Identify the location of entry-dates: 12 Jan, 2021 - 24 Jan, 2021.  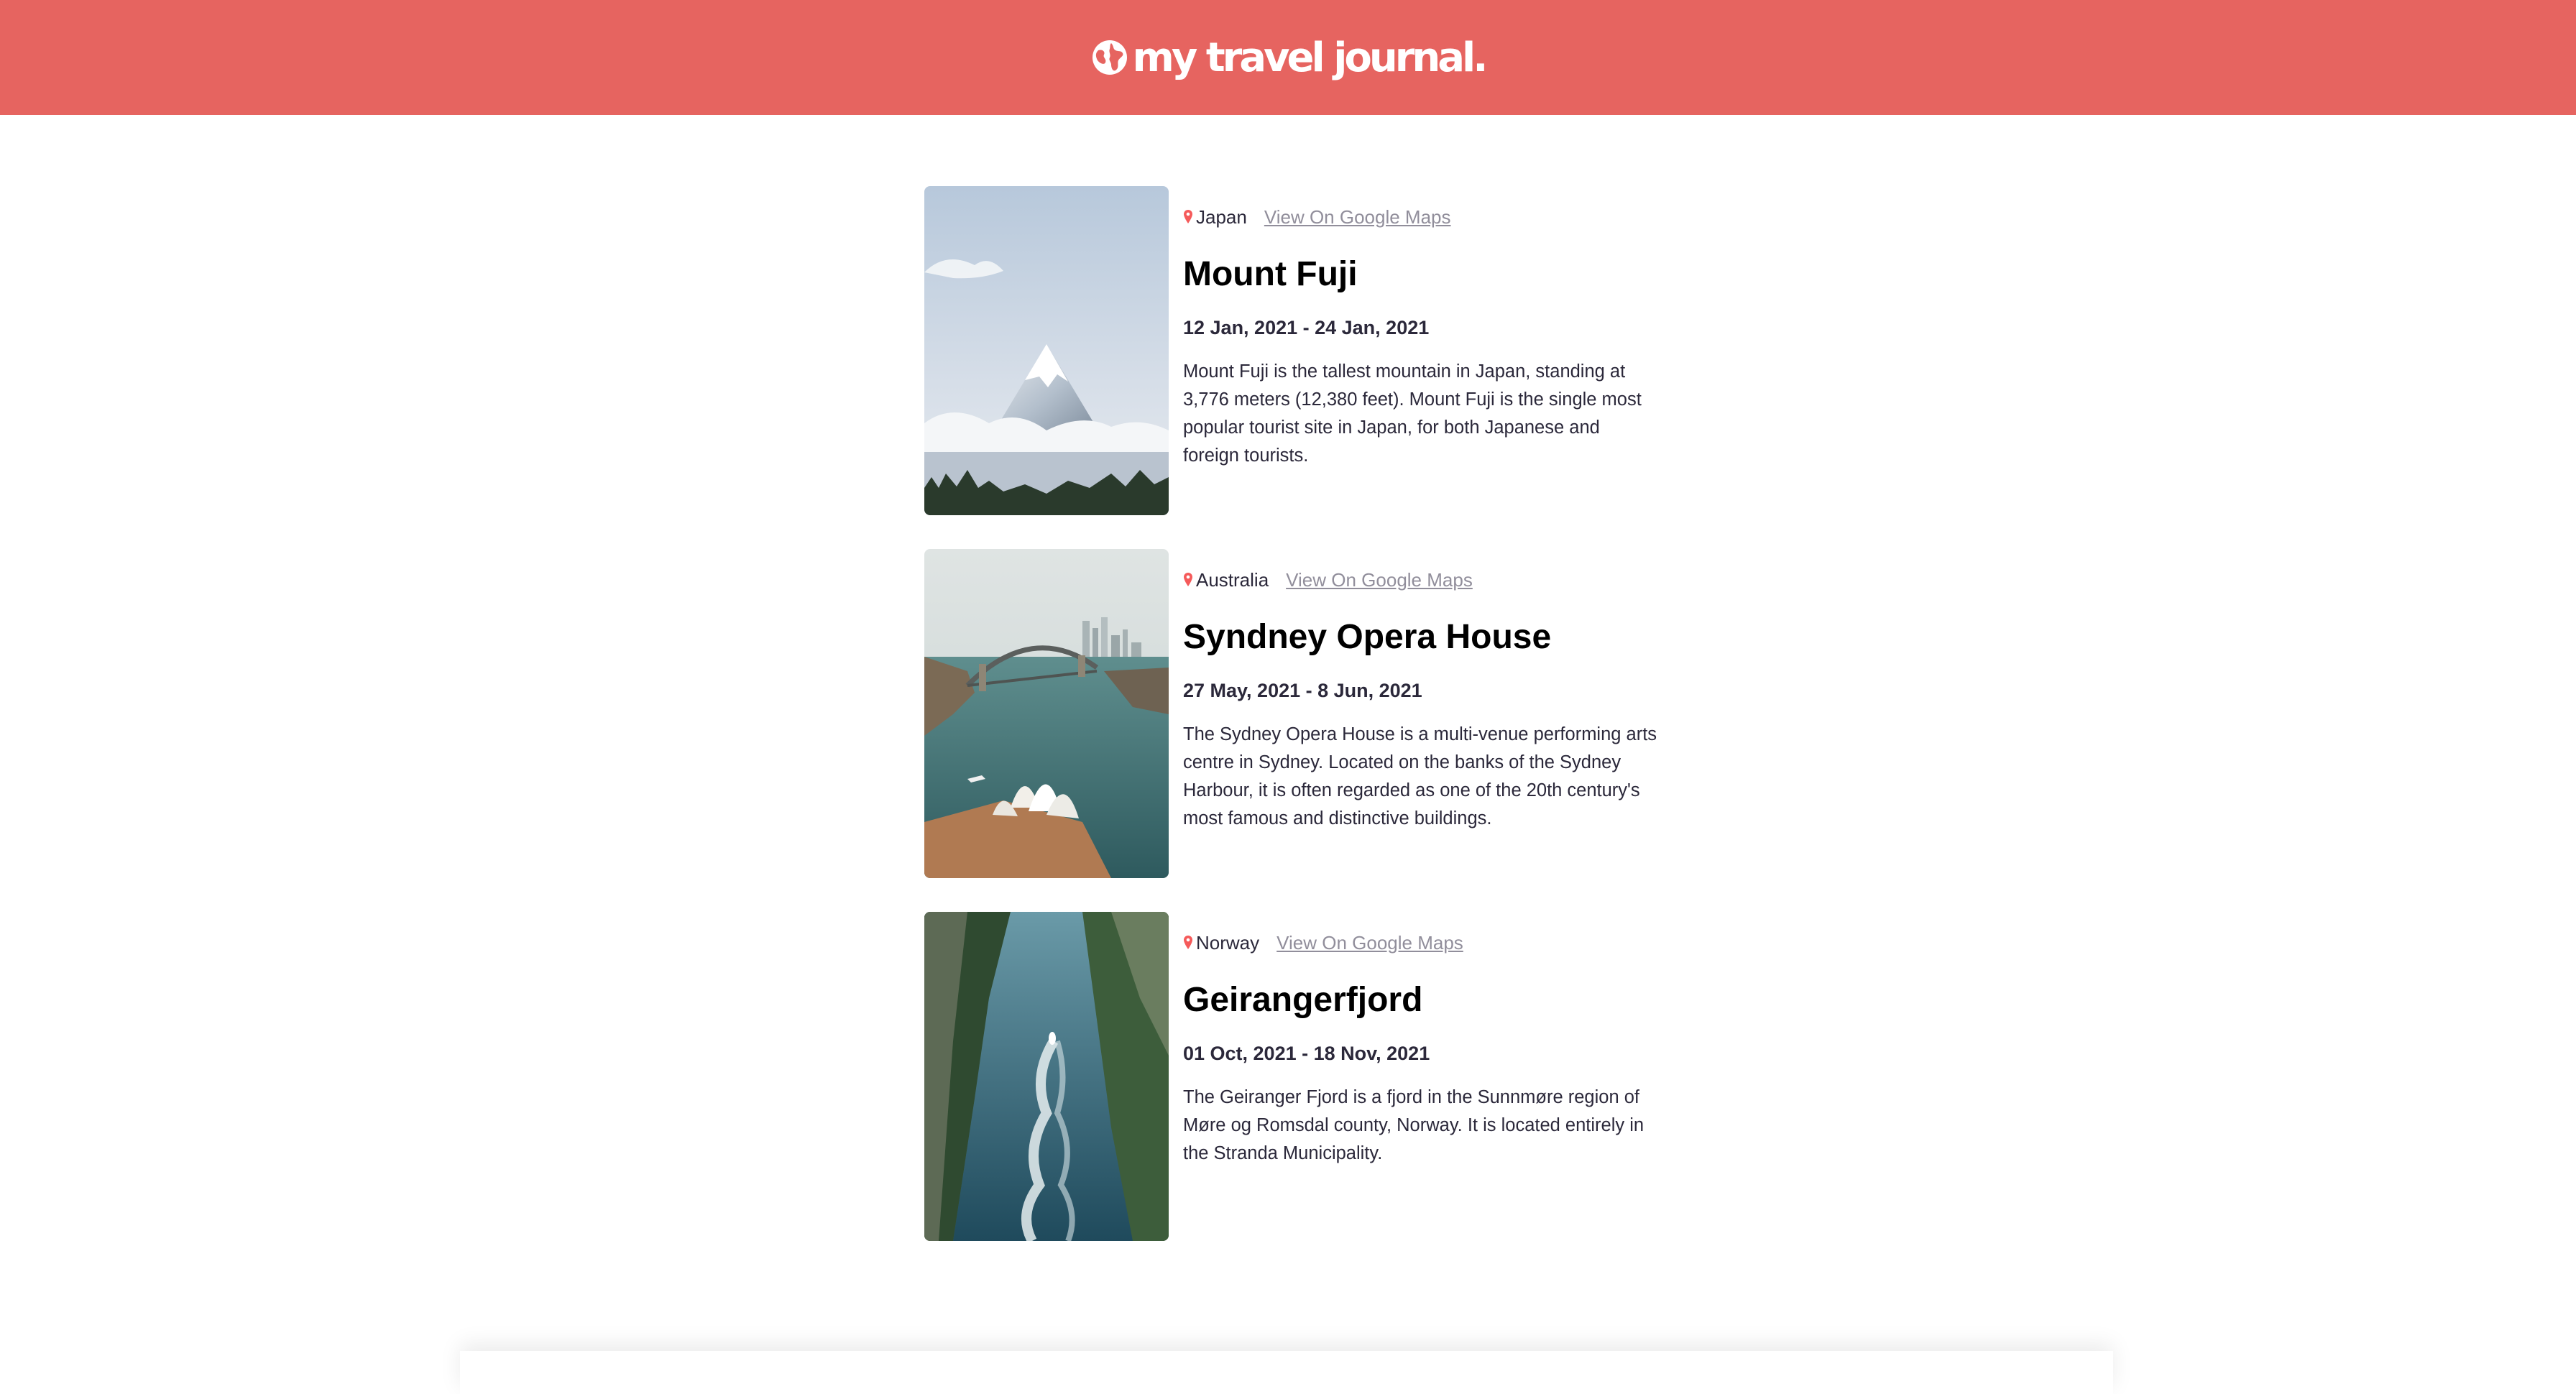
(1306, 327).